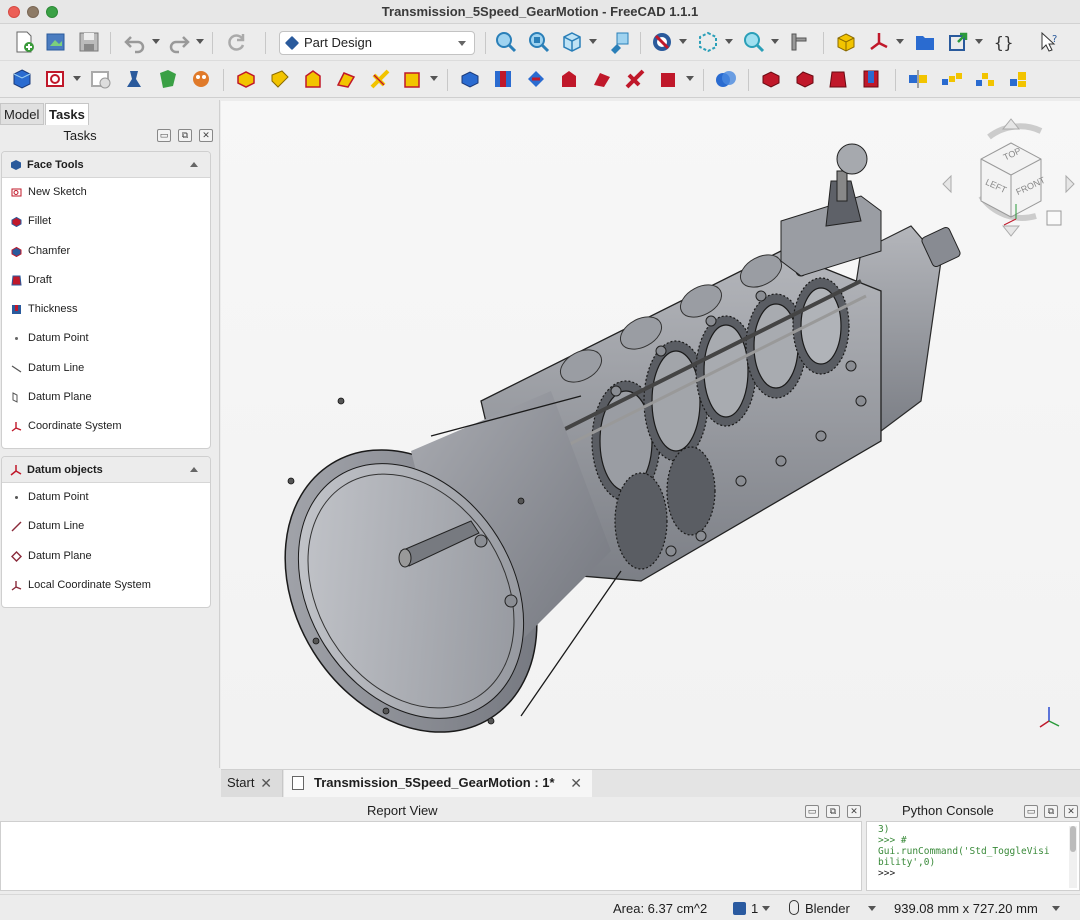 The height and width of the screenshot is (920, 1080). I want to click on clone-icon, so click(201, 79).